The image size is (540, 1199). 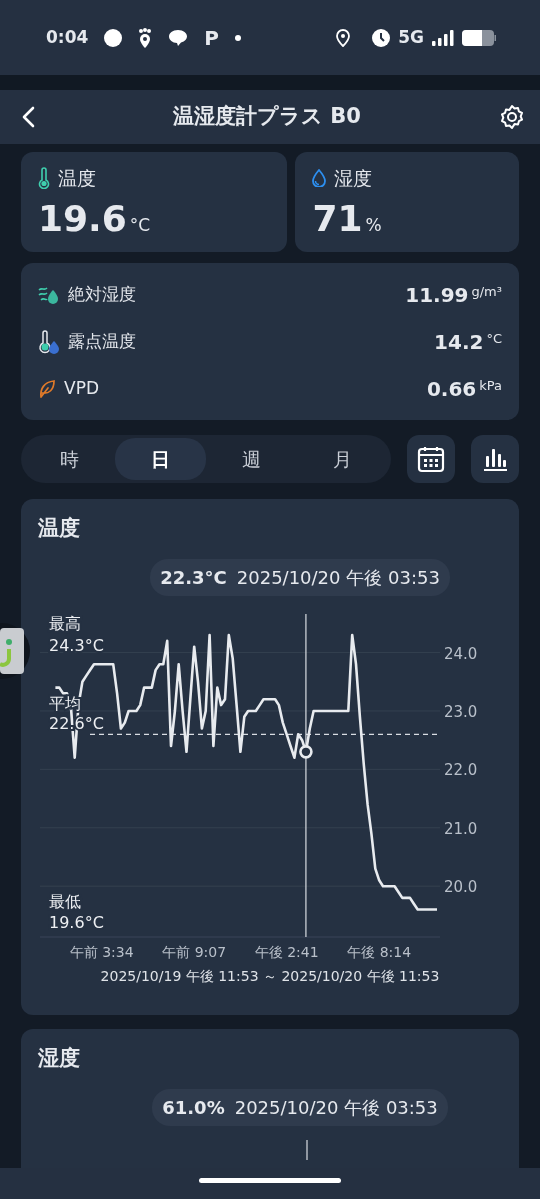 I want to click on bar-chart-icon, so click(x=495, y=459).